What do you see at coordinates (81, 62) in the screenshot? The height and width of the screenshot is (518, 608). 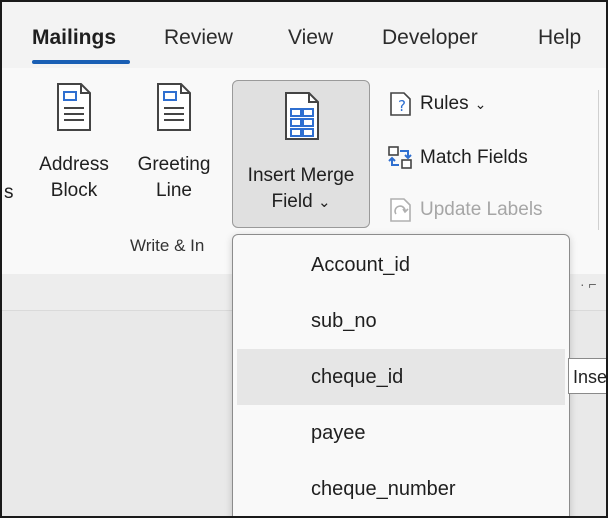 I see `active-tab-indicator` at bounding box center [81, 62].